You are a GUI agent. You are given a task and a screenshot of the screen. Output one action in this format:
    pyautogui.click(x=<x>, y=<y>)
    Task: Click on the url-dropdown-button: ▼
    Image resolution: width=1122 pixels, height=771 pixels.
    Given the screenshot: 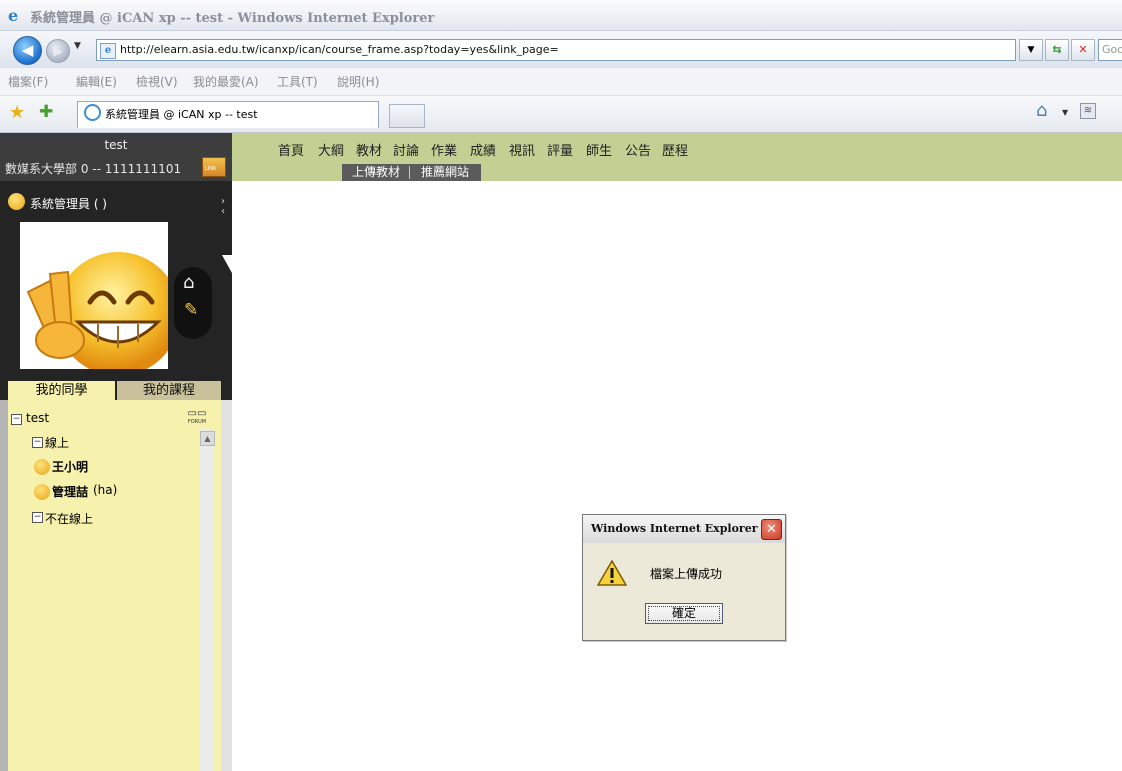 What is the action you would take?
    pyautogui.click(x=1031, y=50)
    